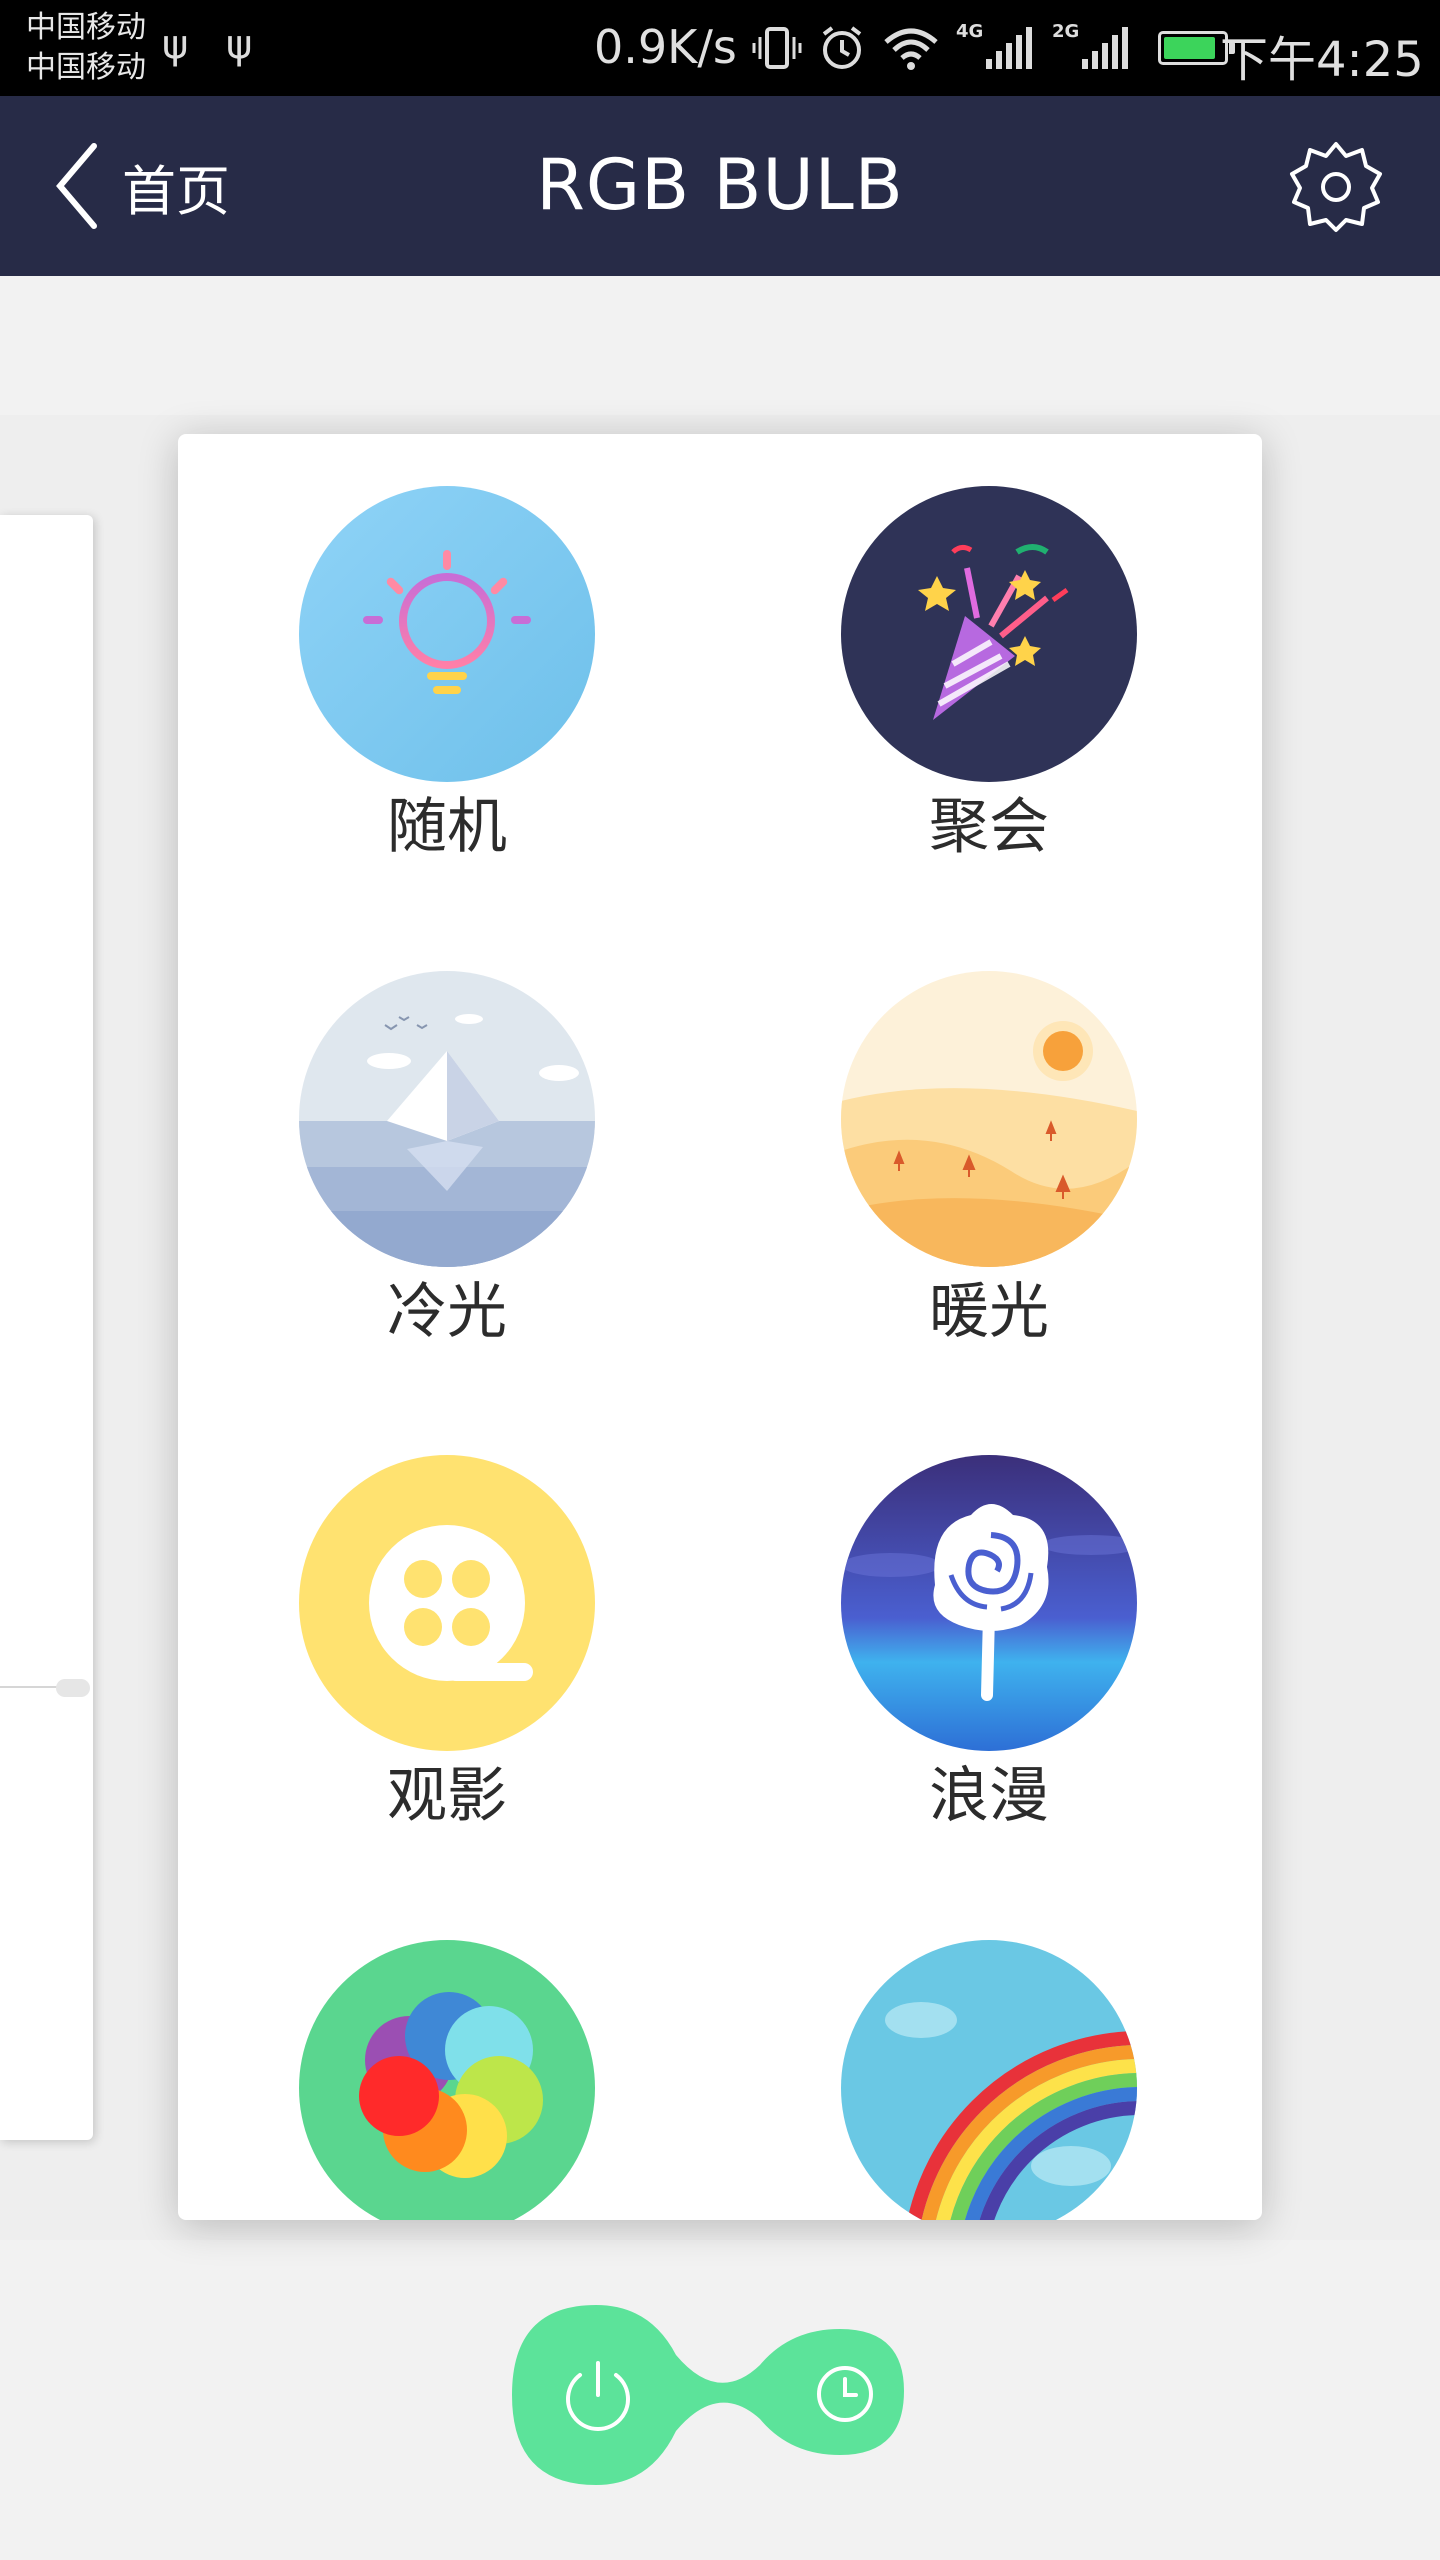 Image resolution: width=1440 pixels, height=2560 pixels. I want to click on party-popper-icon, so click(989, 634).